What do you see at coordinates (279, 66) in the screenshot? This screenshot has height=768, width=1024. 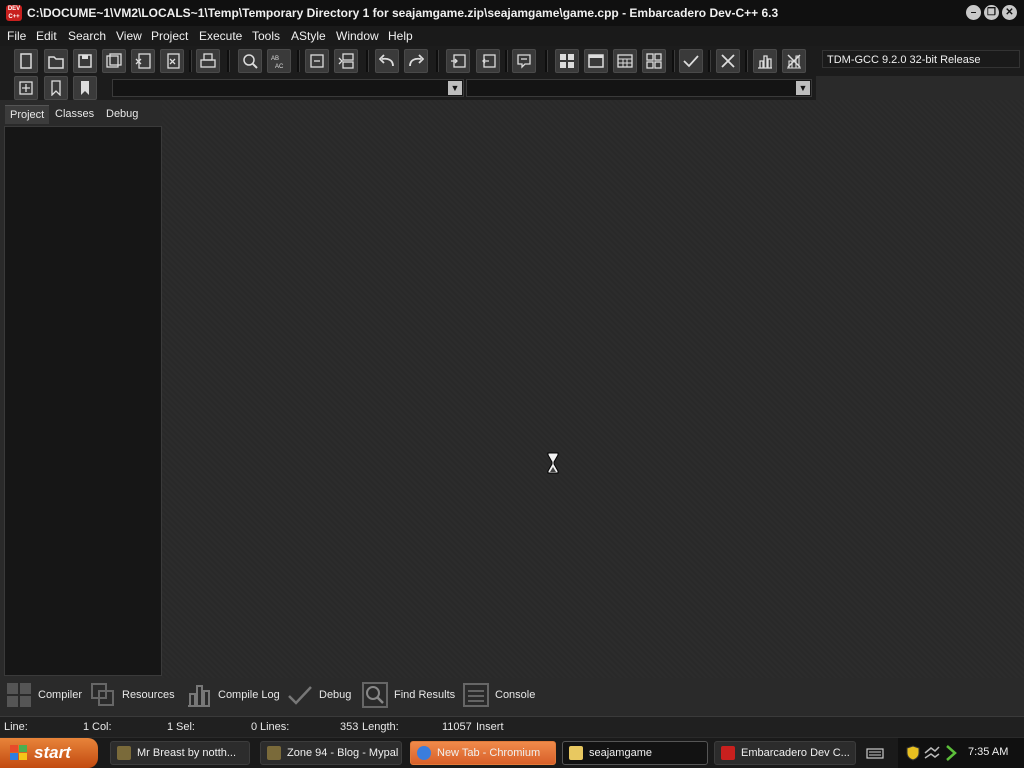 I see `svg-text: AC` at bounding box center [279, 66].